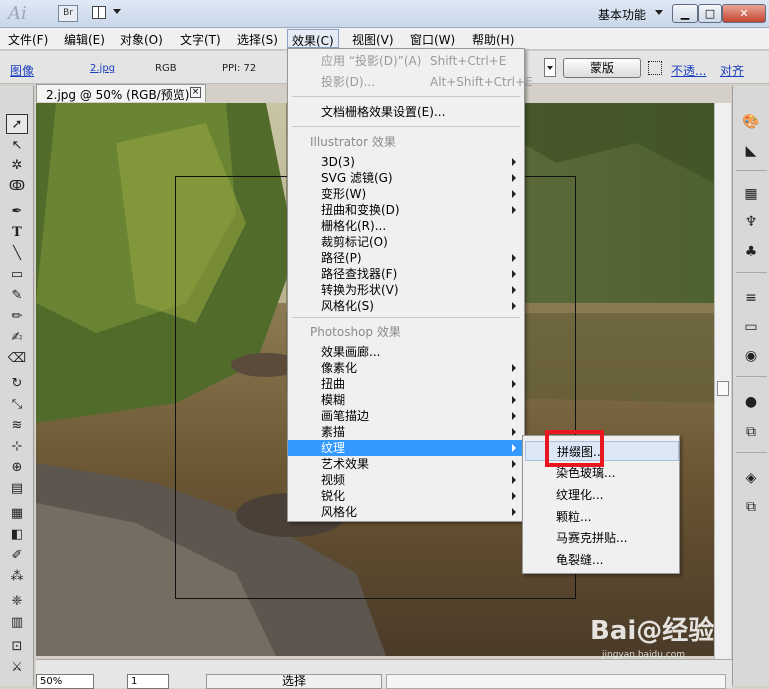 The width and height of the screenshot is (769, 689). I want to click on zoom-select: 50%, so click(65, 681).